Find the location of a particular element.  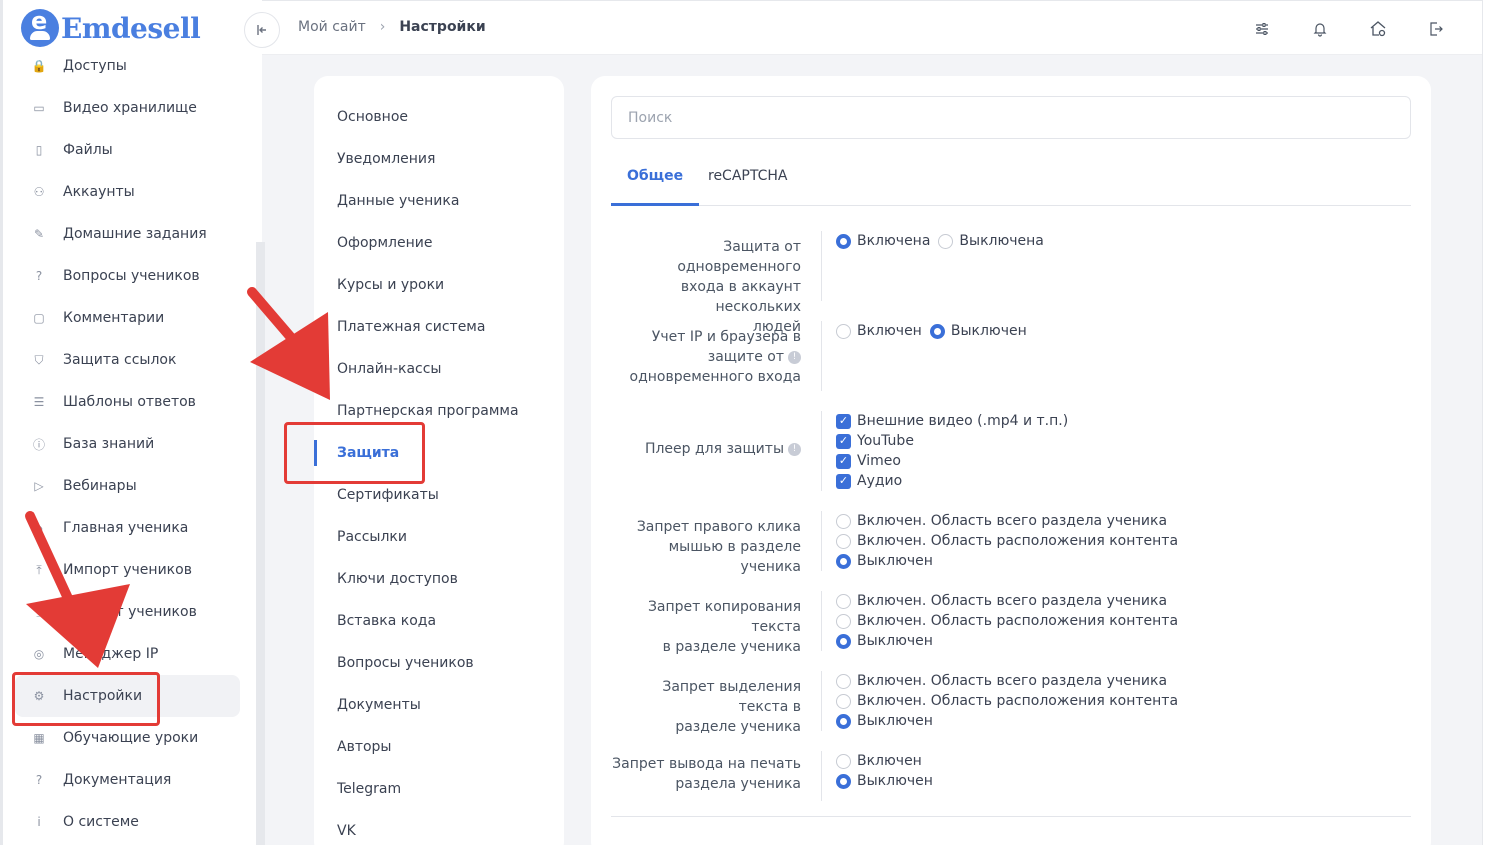

collapse-sidebar-button is located at coordinates (262, 30).